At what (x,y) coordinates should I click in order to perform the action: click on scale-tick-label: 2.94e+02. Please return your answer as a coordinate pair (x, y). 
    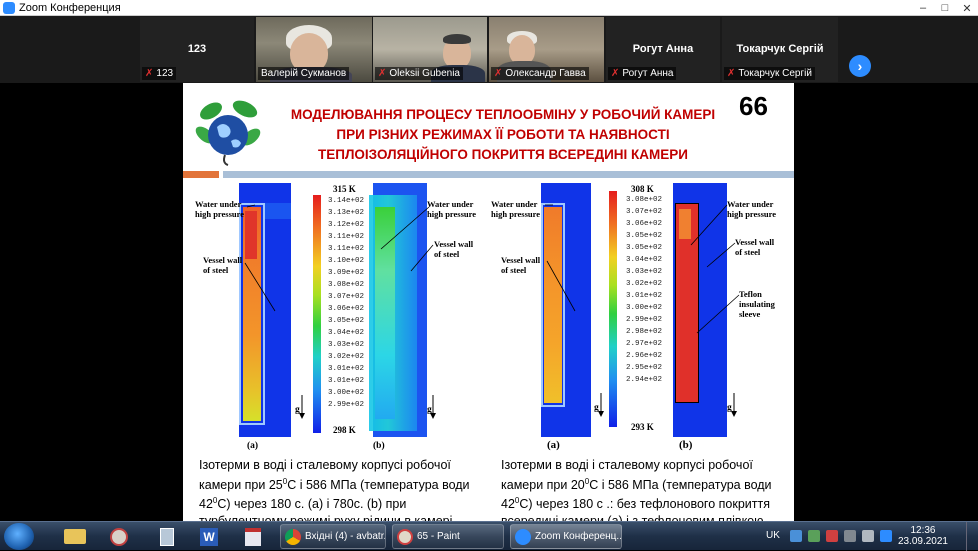
    Looking at the image, I should click on (644, 380).